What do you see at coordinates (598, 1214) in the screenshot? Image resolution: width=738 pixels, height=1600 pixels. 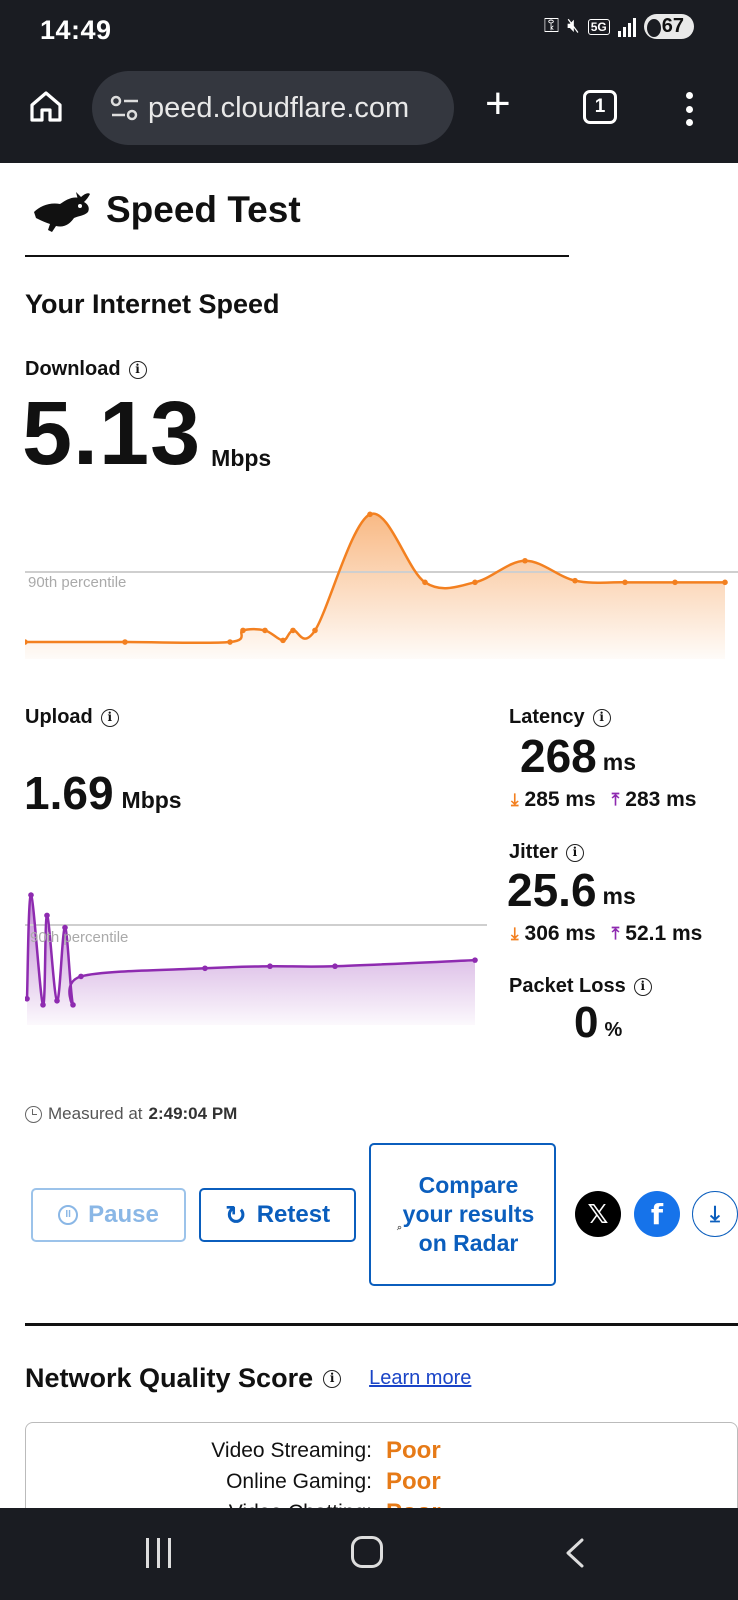 I see `x-share-button: 𝕏` at bounding box center [598, 1214].